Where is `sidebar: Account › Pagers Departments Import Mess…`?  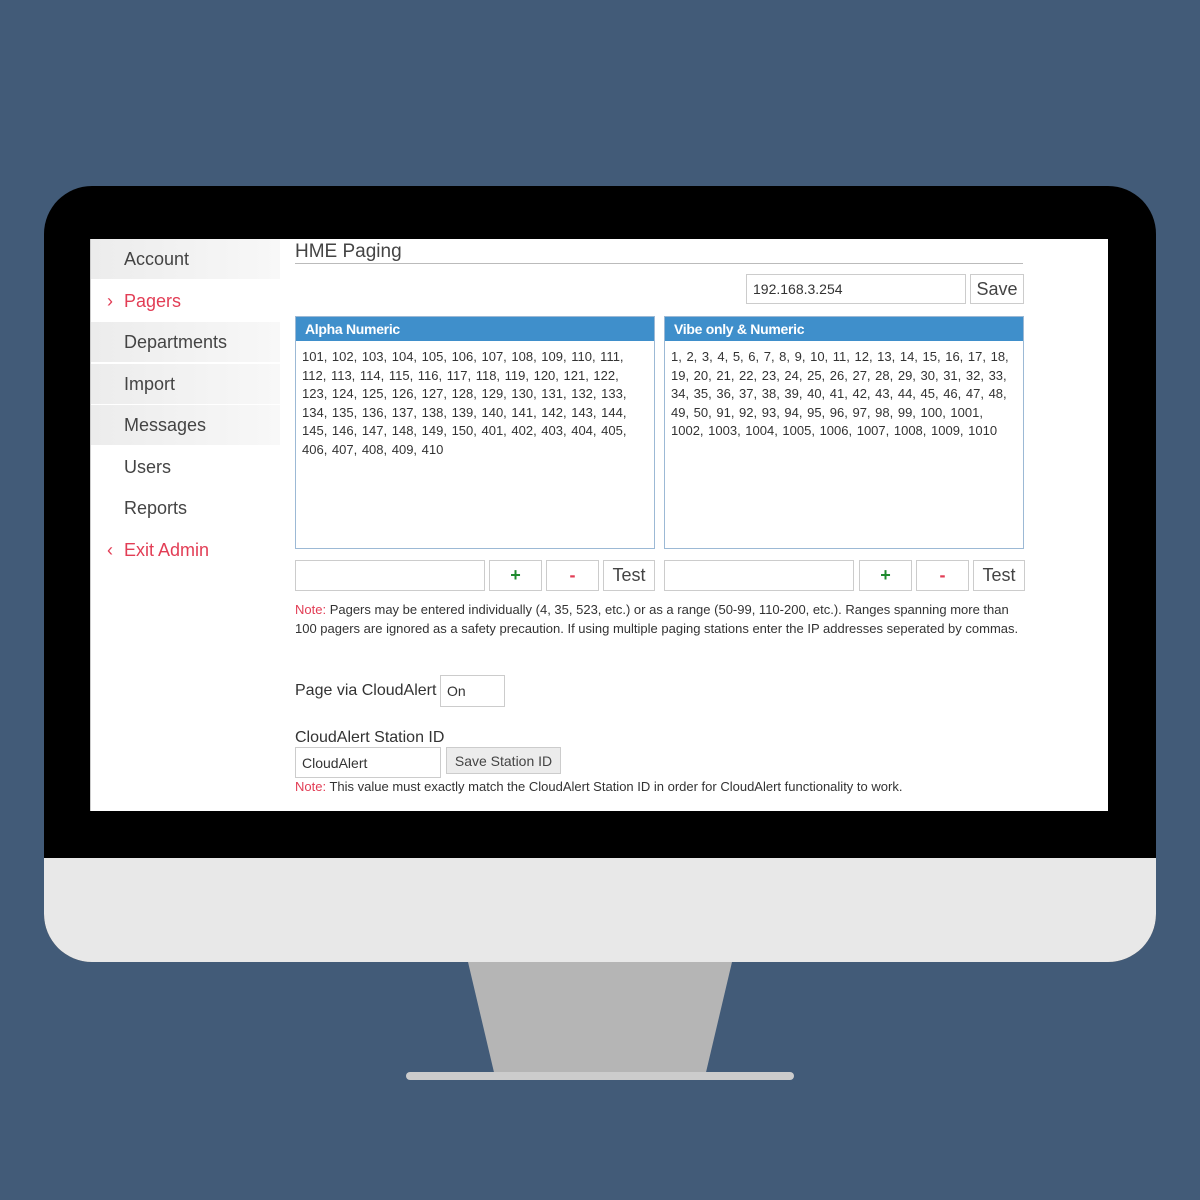 sidebar: Account › Pagers Departments Import Mess… is located at coordinates (185, 525).